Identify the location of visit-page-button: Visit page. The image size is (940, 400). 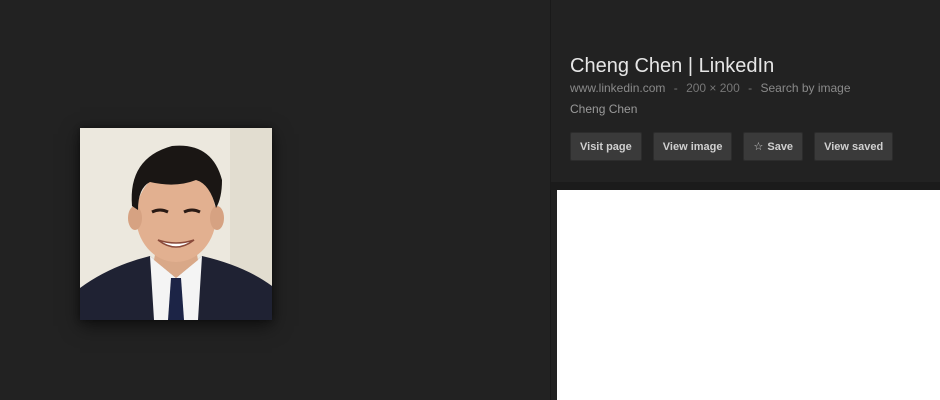
(606, 146).